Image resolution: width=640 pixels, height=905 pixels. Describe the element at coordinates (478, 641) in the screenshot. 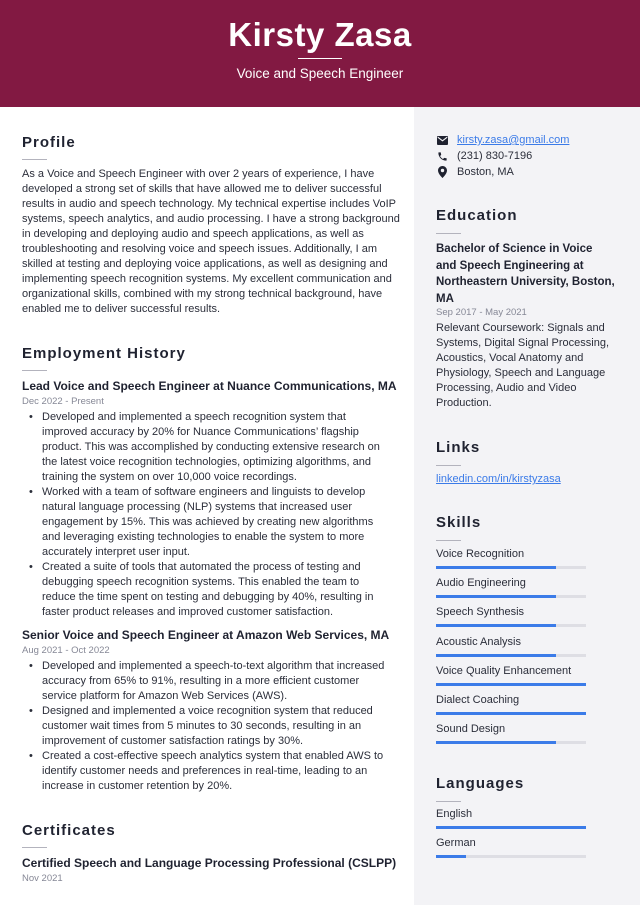

I see `skill-name: Acoustic Analysis` at that location.